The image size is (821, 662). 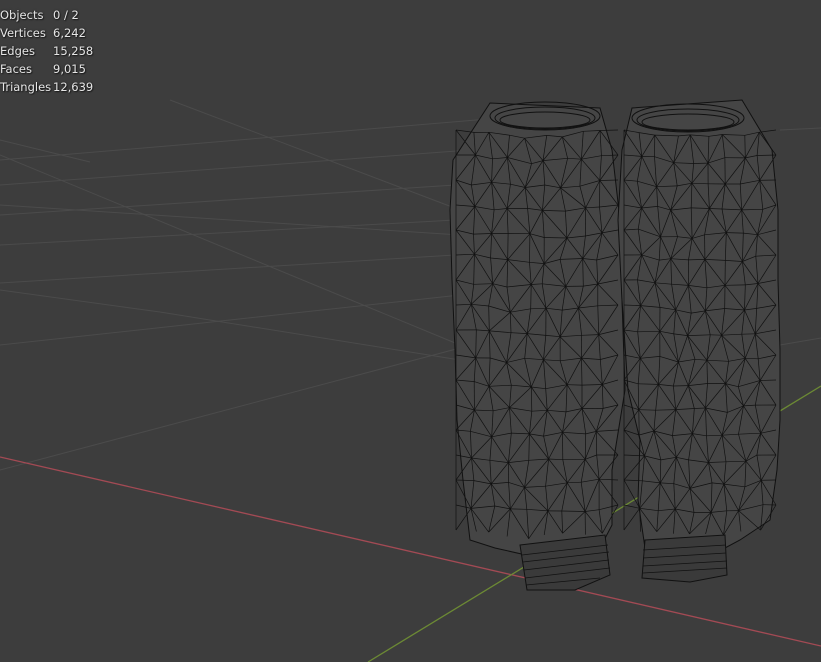 I want to click on stat-row-vertices: Vertices 6,242, so click(x=46, y=33).